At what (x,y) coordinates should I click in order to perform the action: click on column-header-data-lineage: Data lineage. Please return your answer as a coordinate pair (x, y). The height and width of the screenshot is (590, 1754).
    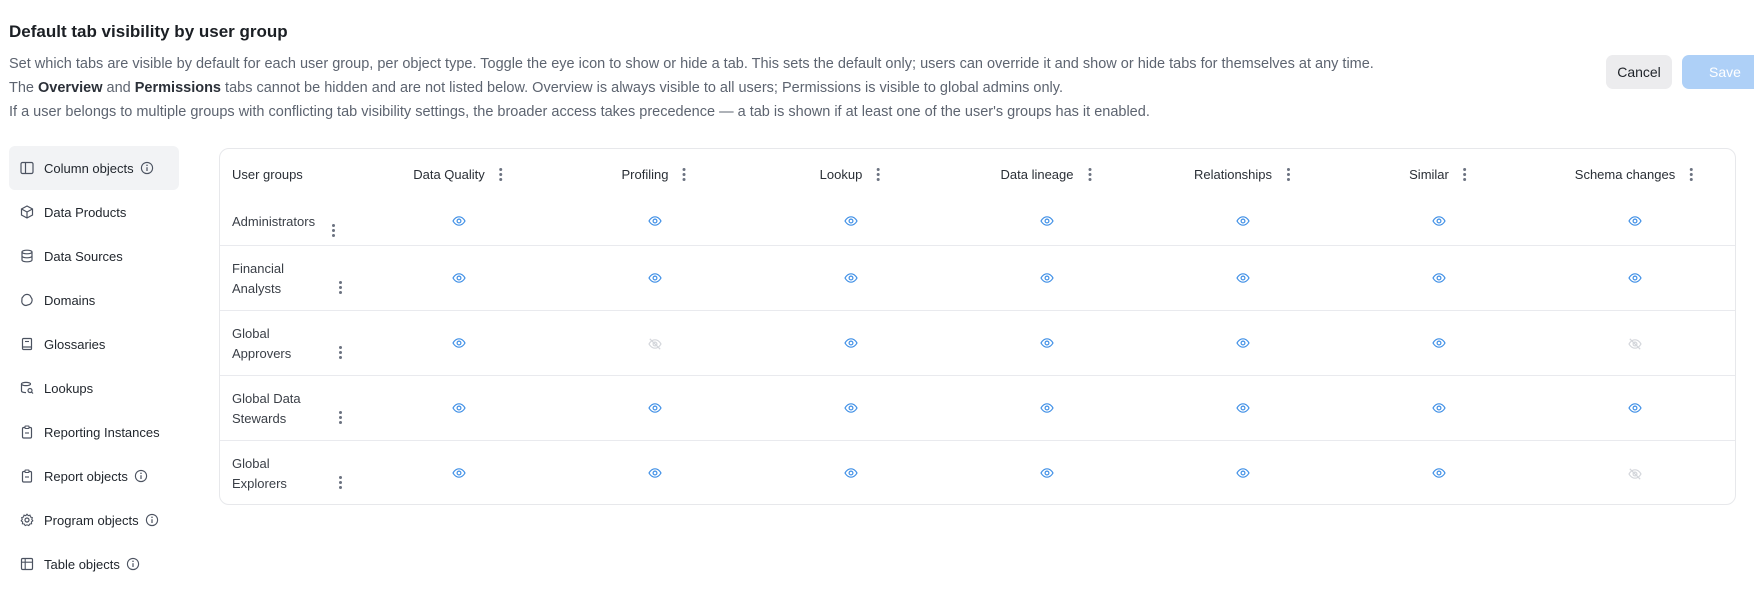
    Looking at the image, I should click on (1048, 174).